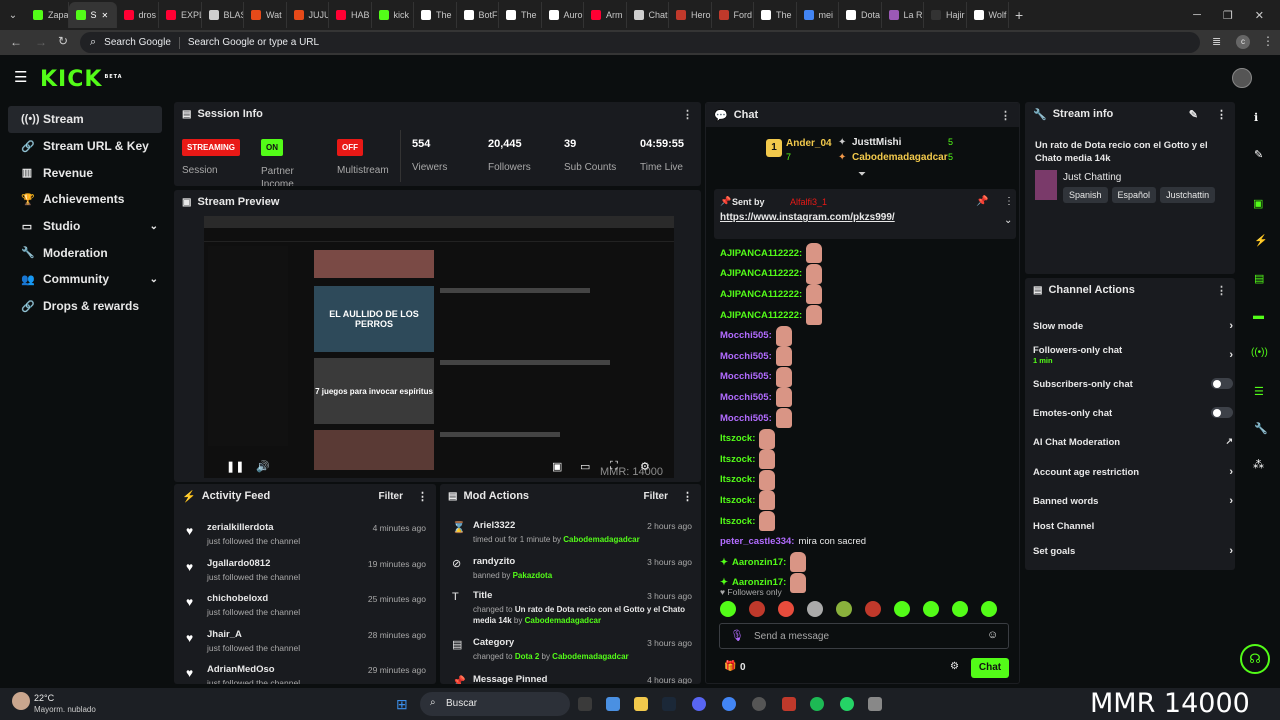  Describe the element at coordinates (92, 15) in the screenshot. I see `browser-tab: S ✕` at that location.